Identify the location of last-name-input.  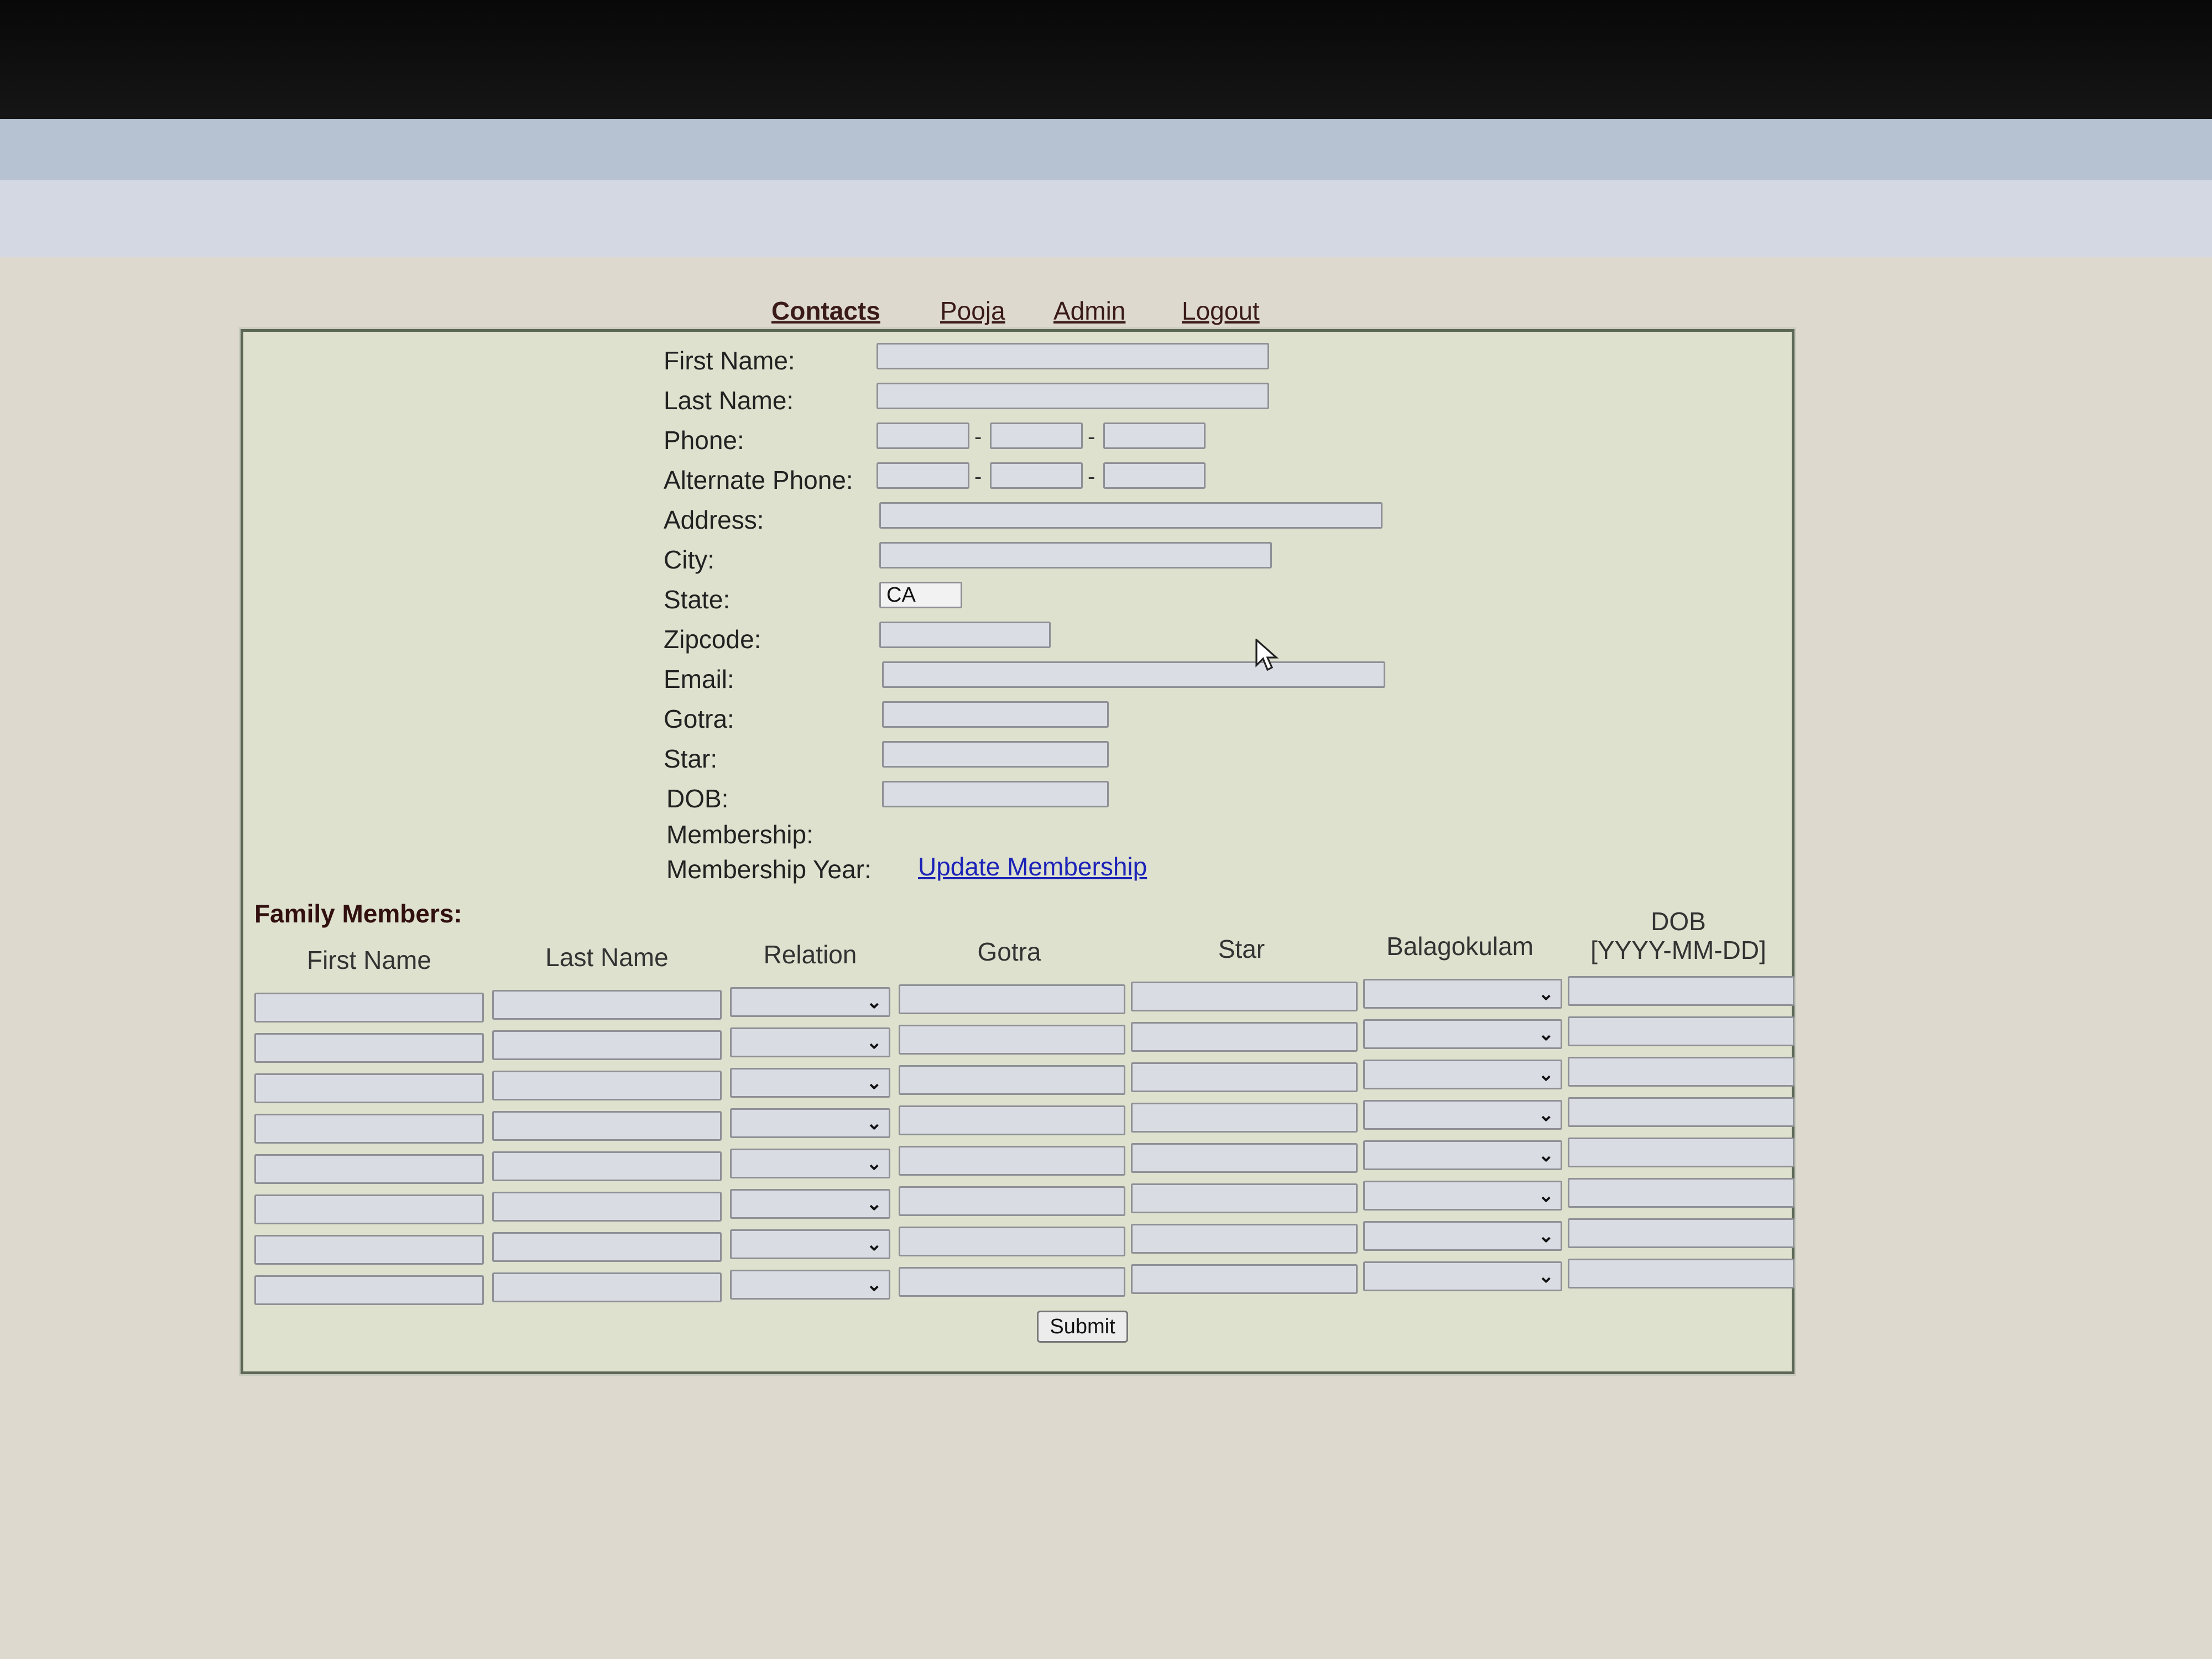
(1073, 396).